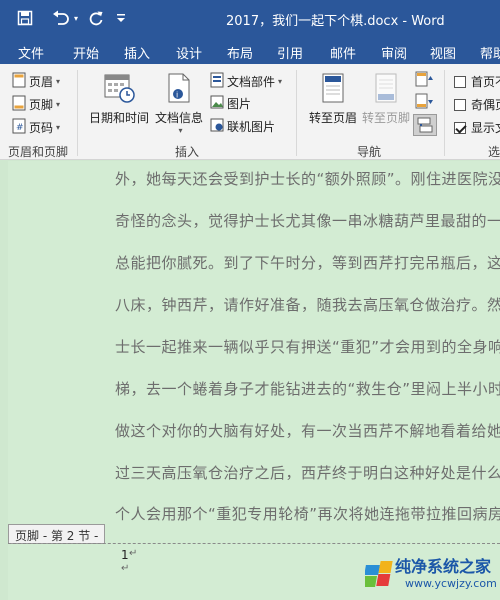  Describe the element at coordinates (189, 52) in the screenshot. I see `tab-design: 设计` at that location.